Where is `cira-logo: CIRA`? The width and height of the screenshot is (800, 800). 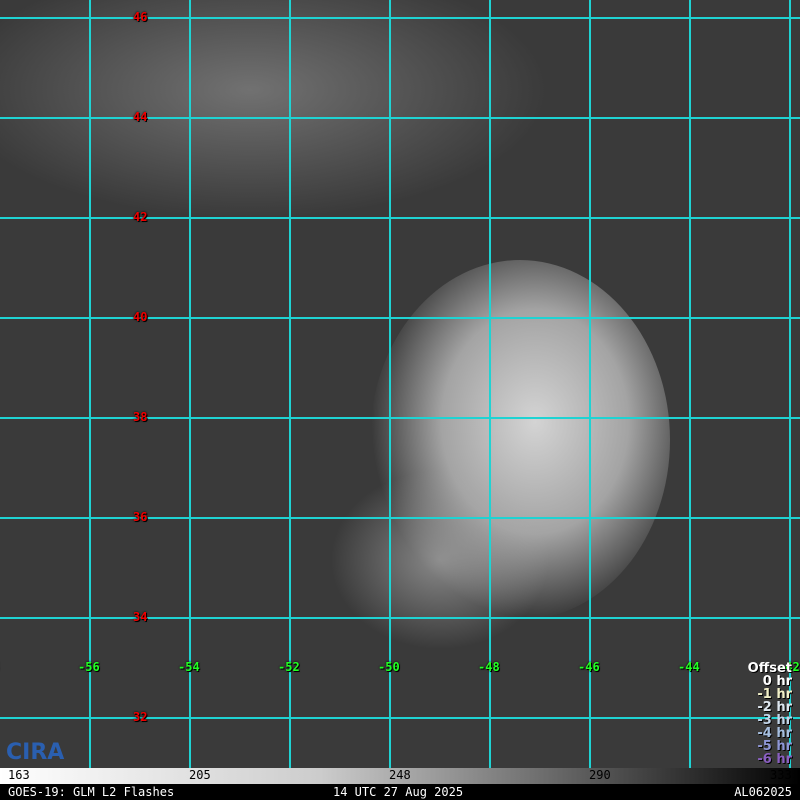 cira-logo: CIRA is located at coordinates (35, 752).